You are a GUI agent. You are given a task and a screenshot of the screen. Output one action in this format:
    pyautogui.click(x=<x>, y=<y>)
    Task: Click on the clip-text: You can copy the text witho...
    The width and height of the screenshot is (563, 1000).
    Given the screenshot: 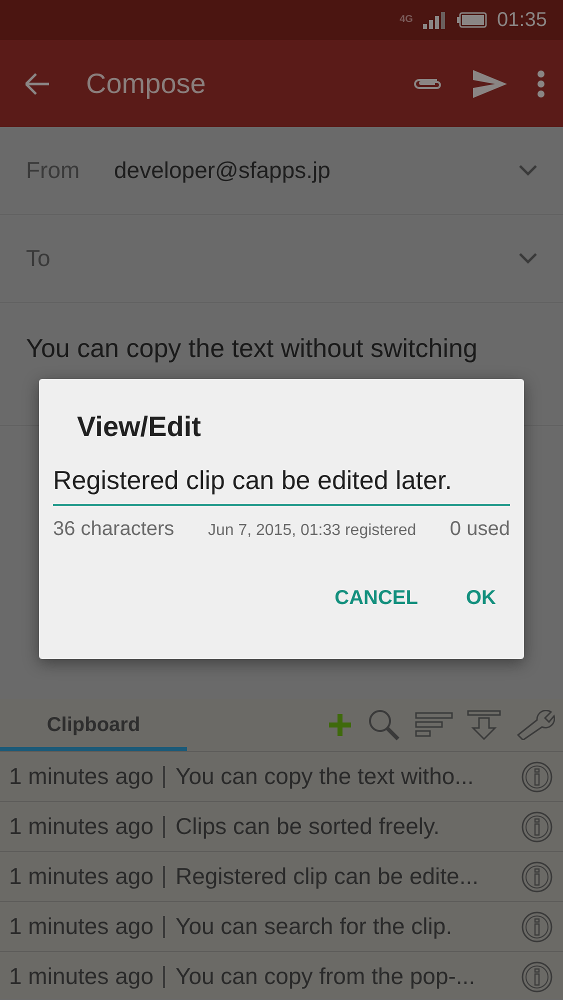 What is the action you would take?
    pyautogui.click(x=348, y=776)
    